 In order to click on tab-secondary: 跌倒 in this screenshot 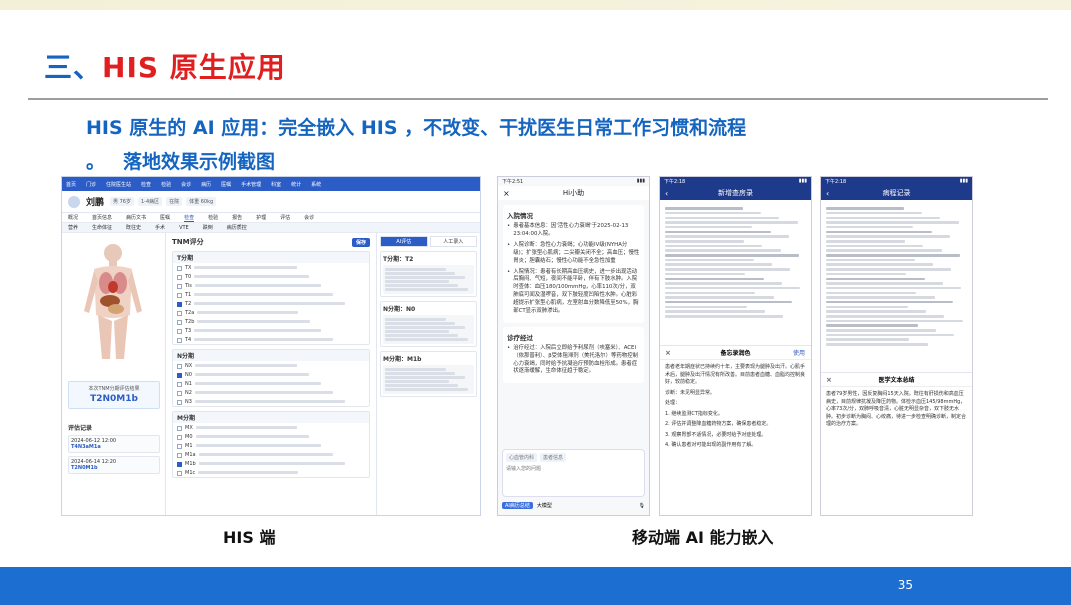, I will do `click(208, 227)`.